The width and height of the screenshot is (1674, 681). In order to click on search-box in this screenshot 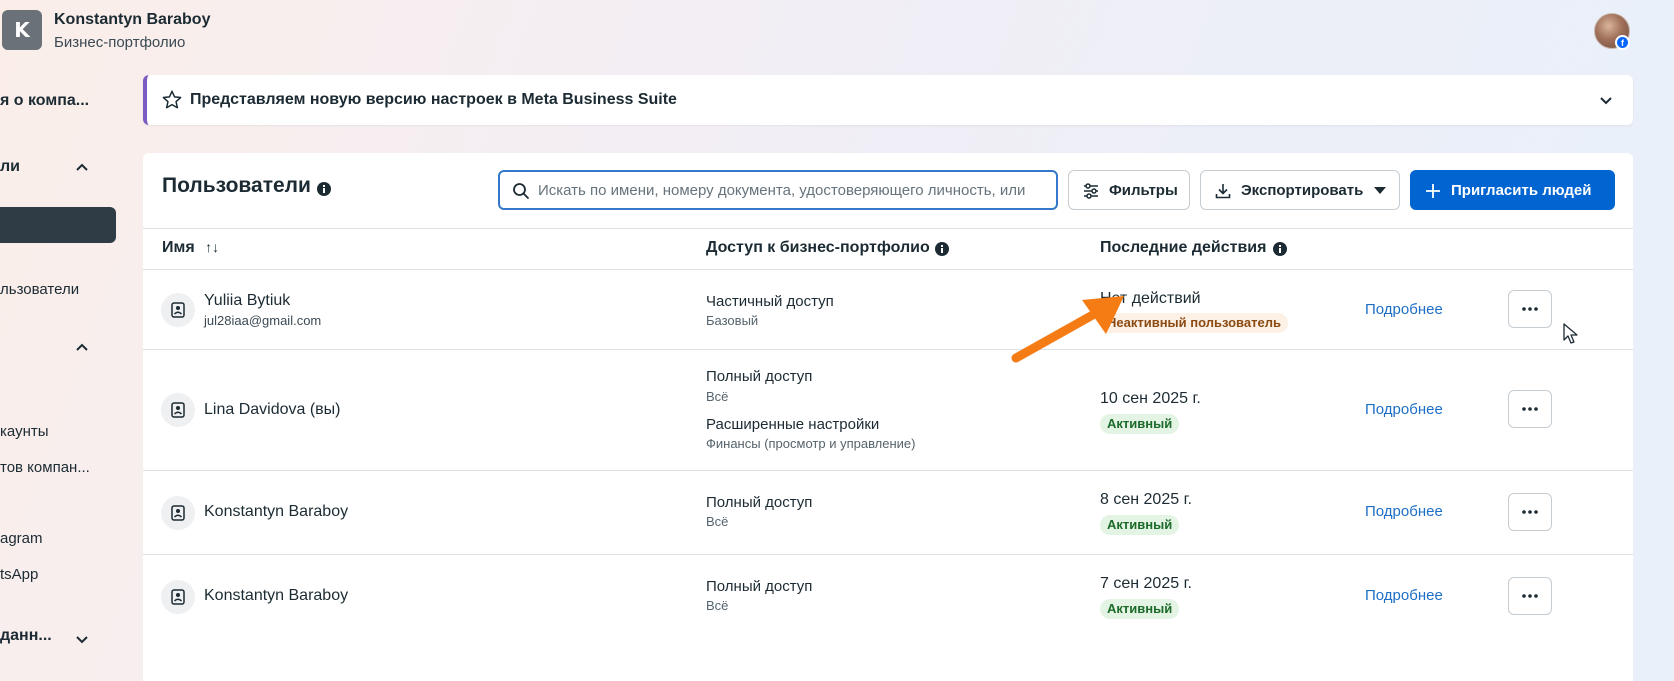, I will do `click(778, 190)`.